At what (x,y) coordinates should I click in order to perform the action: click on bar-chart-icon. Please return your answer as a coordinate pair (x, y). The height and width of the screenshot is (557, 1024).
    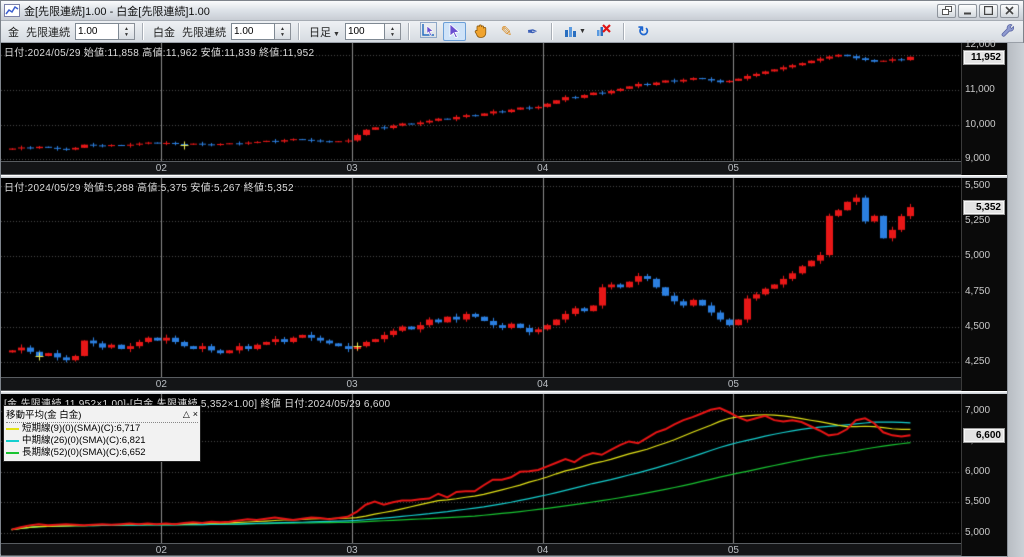
    Looking at the image, I should click on (570, 32).